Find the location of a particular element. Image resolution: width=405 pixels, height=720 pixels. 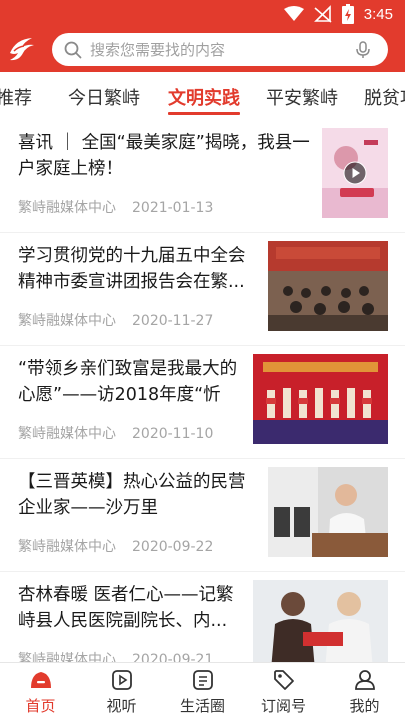

article-title: 【三晋英模】热心公益的民营企业家——沙万里 is located at coordinates (132, 495).